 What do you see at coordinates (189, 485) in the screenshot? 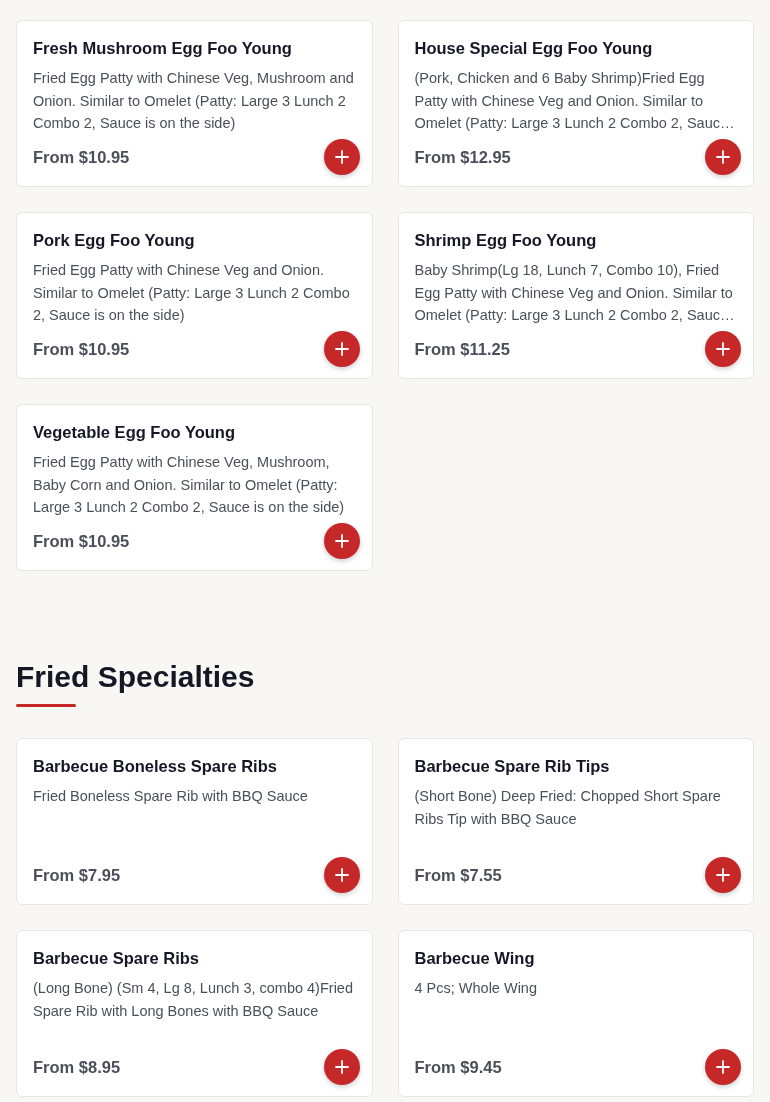
I see `item-description: Fried Egg Patty with Chinese Veg, Mushroom, Baby Corn and Onion. Similar to Omelet (Patty: Large 3 Lunch 2 Combo 2, Sauce is on the side)` at bounding box center [189, 485].